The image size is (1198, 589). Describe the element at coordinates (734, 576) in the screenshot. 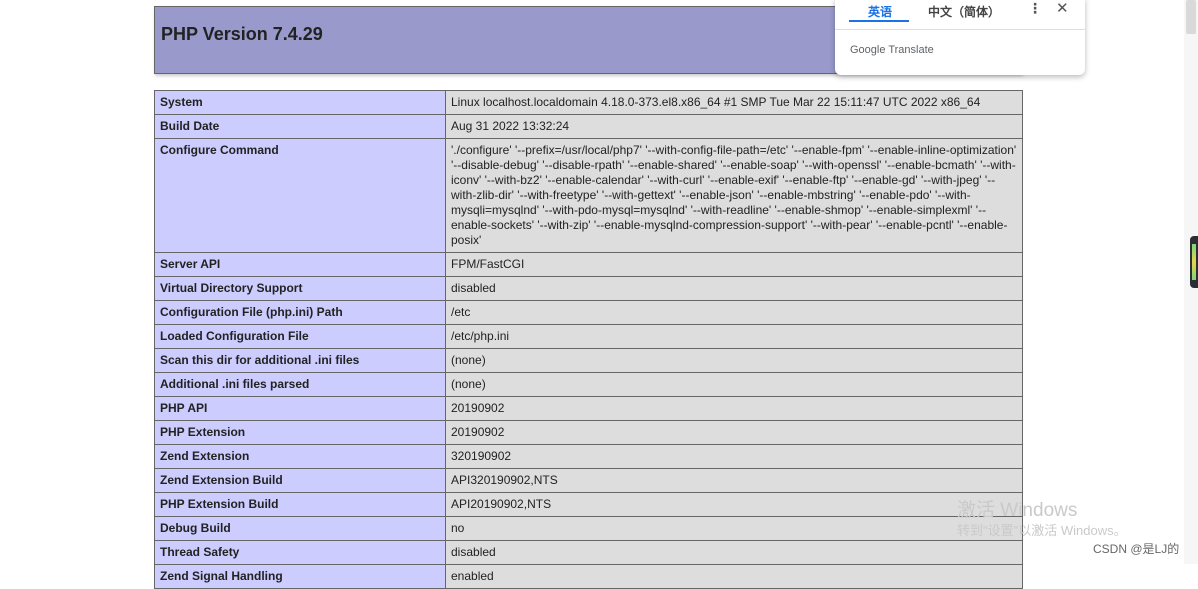

I see `row-value: enabled` at that location.